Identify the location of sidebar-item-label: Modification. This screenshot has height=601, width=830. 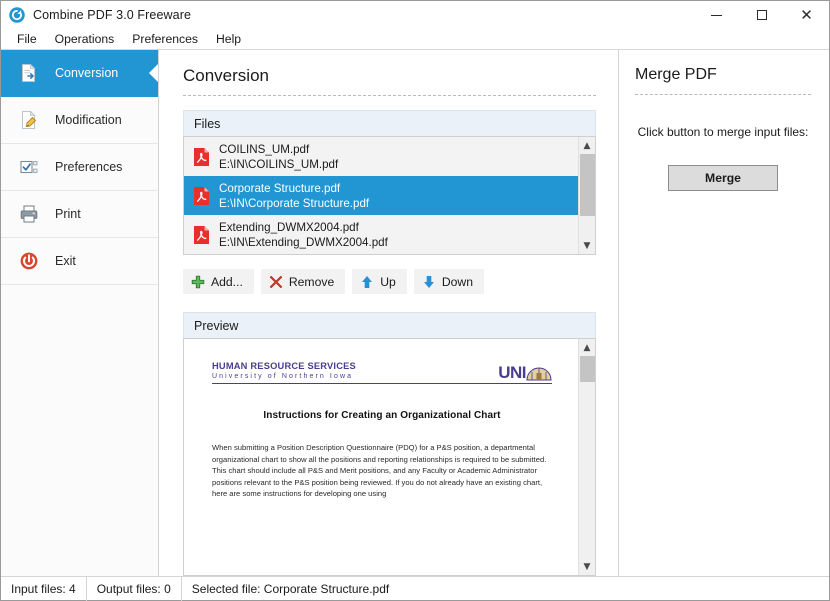
(88, 120).